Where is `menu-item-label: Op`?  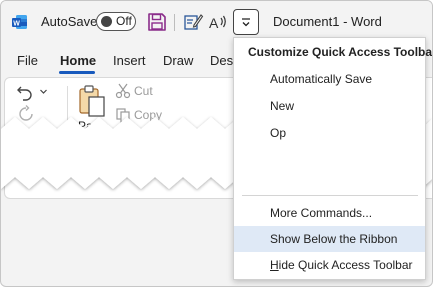 menu-item-label: Op is located at coordinates (278, 133).